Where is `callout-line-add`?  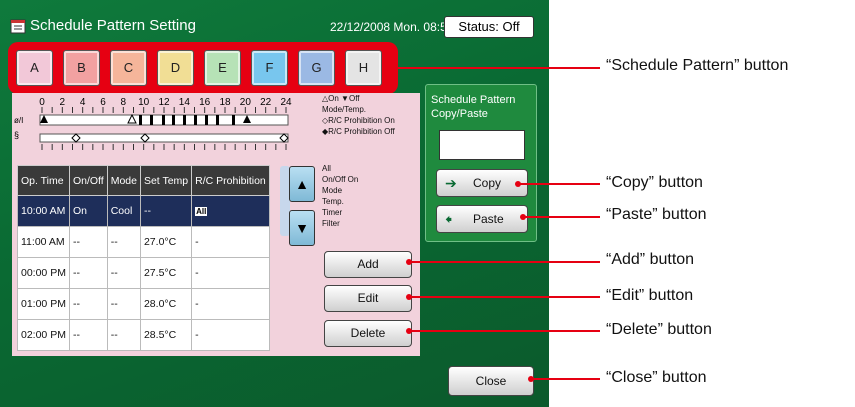
callout-line-add is located at coordinates (504, 262).